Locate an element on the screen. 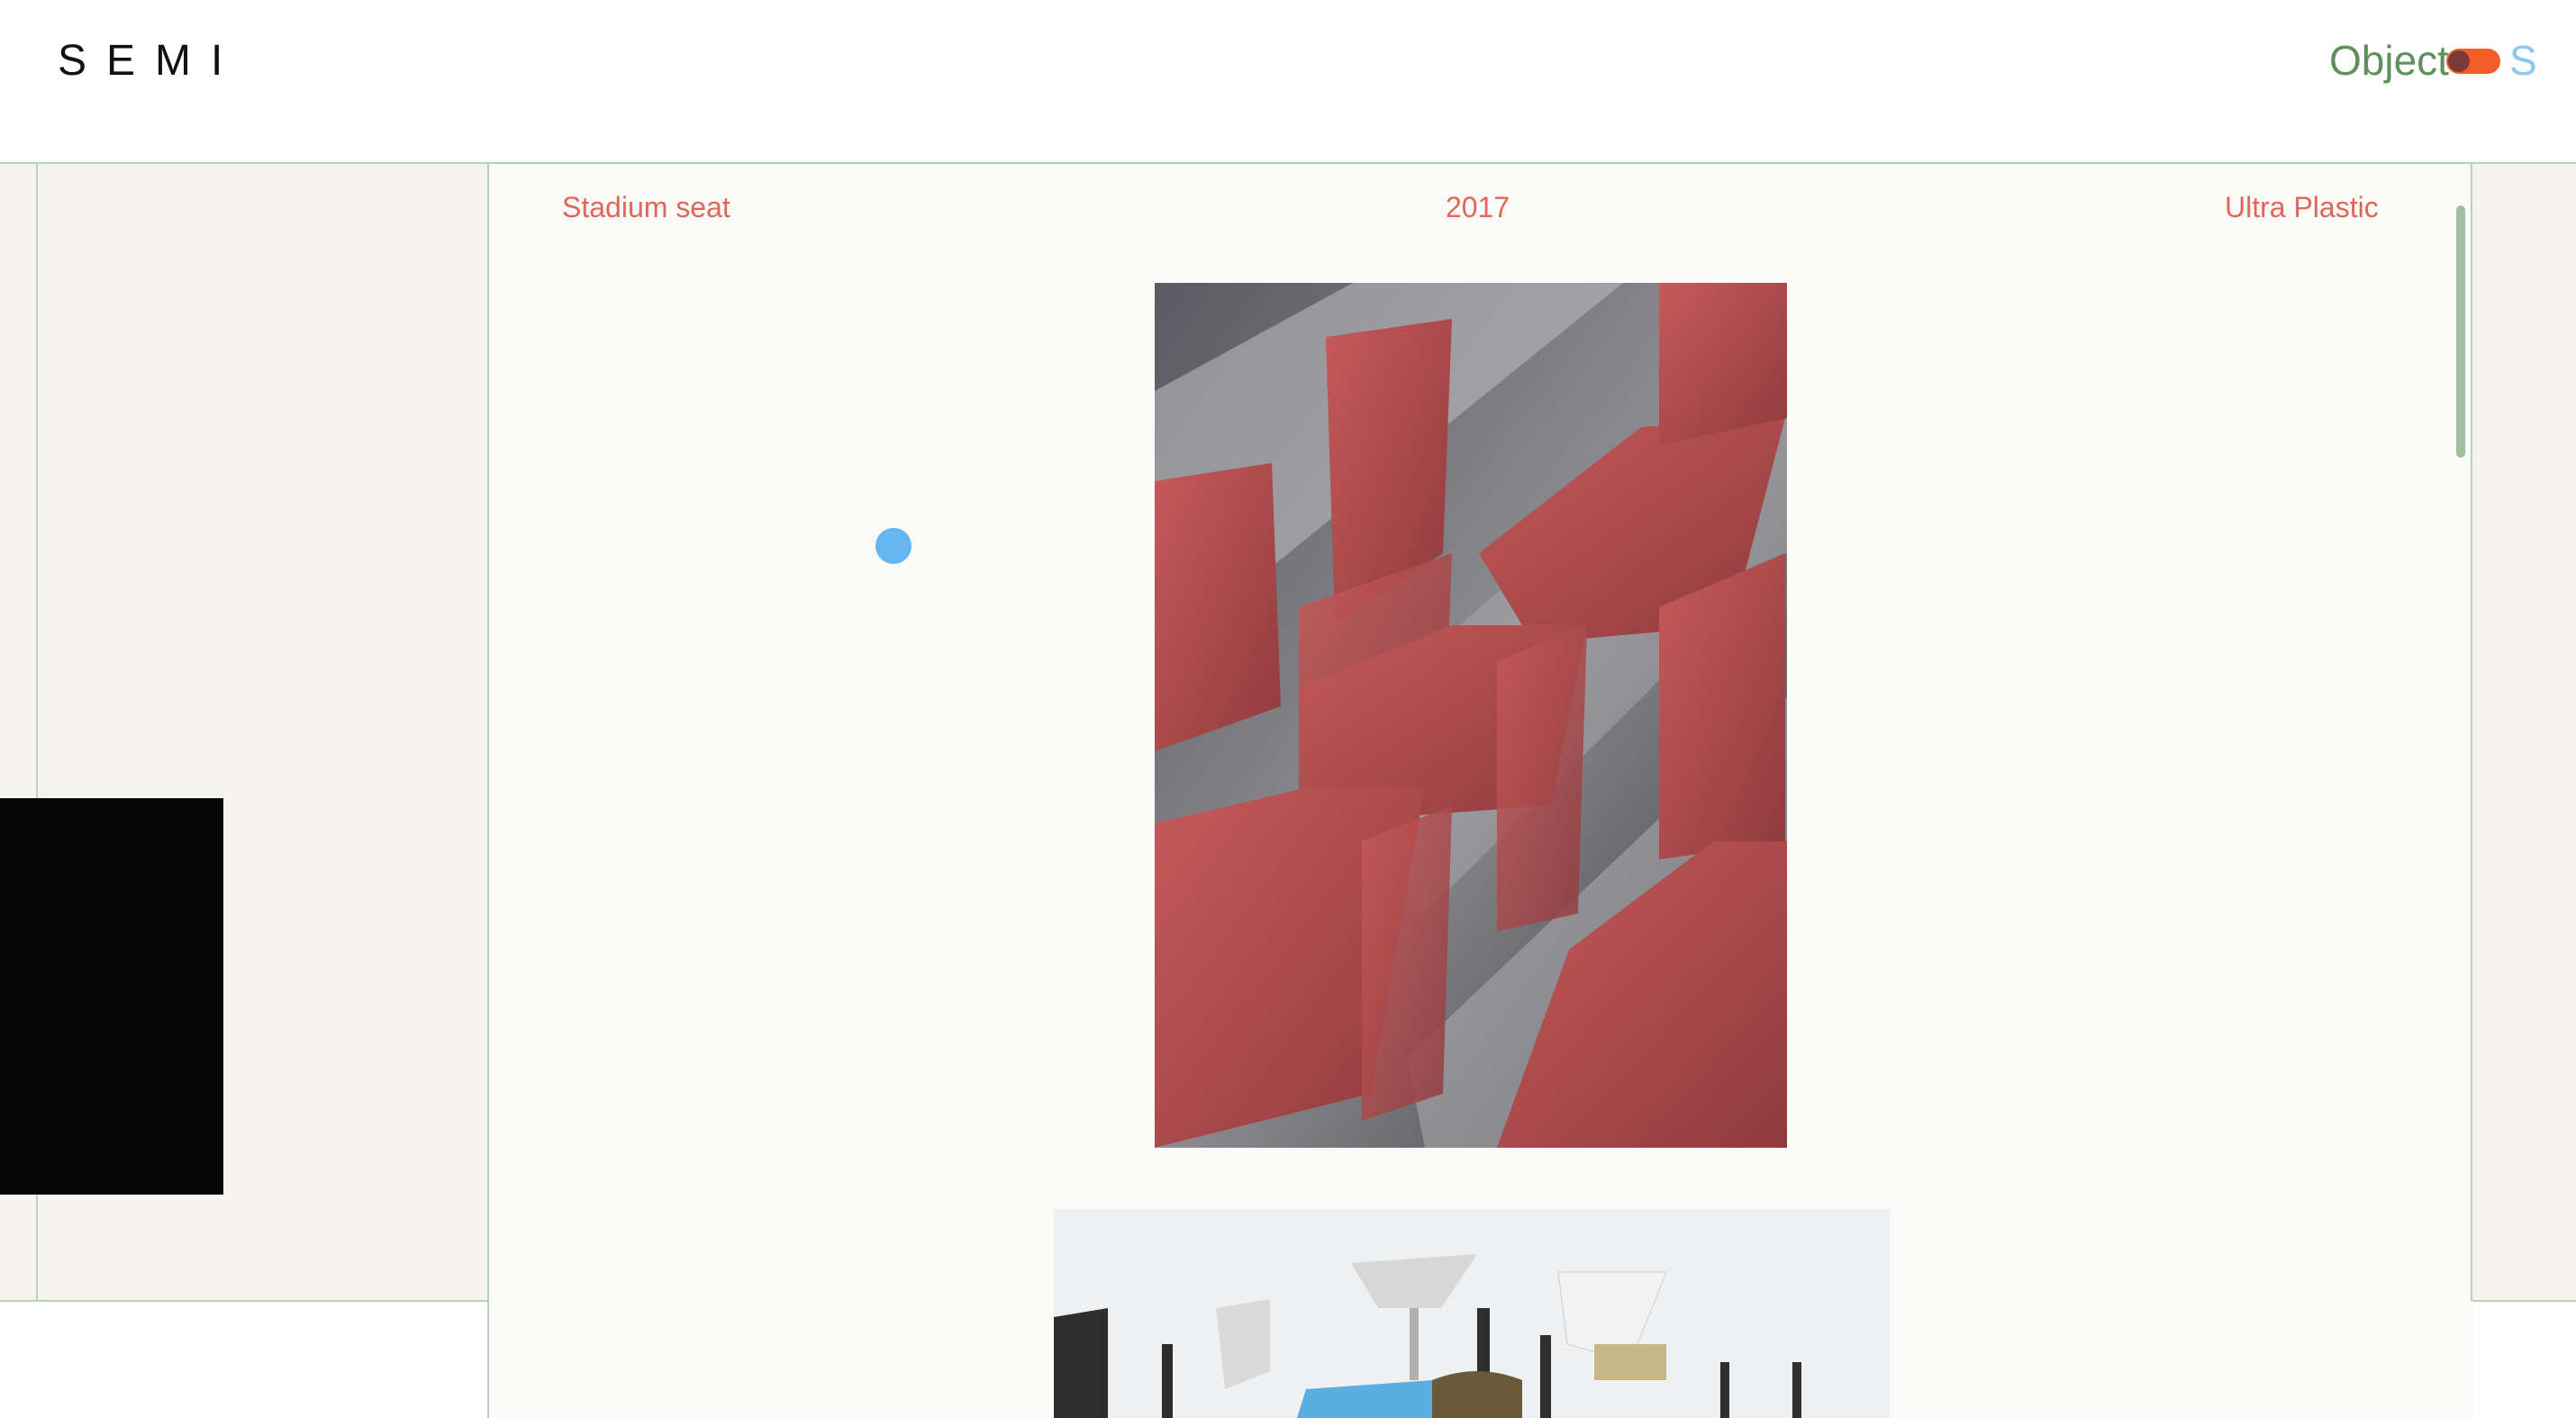 This screenshot has height=1418, width=2576. mode-label-alt: S is located at coordinates (2523, 60).